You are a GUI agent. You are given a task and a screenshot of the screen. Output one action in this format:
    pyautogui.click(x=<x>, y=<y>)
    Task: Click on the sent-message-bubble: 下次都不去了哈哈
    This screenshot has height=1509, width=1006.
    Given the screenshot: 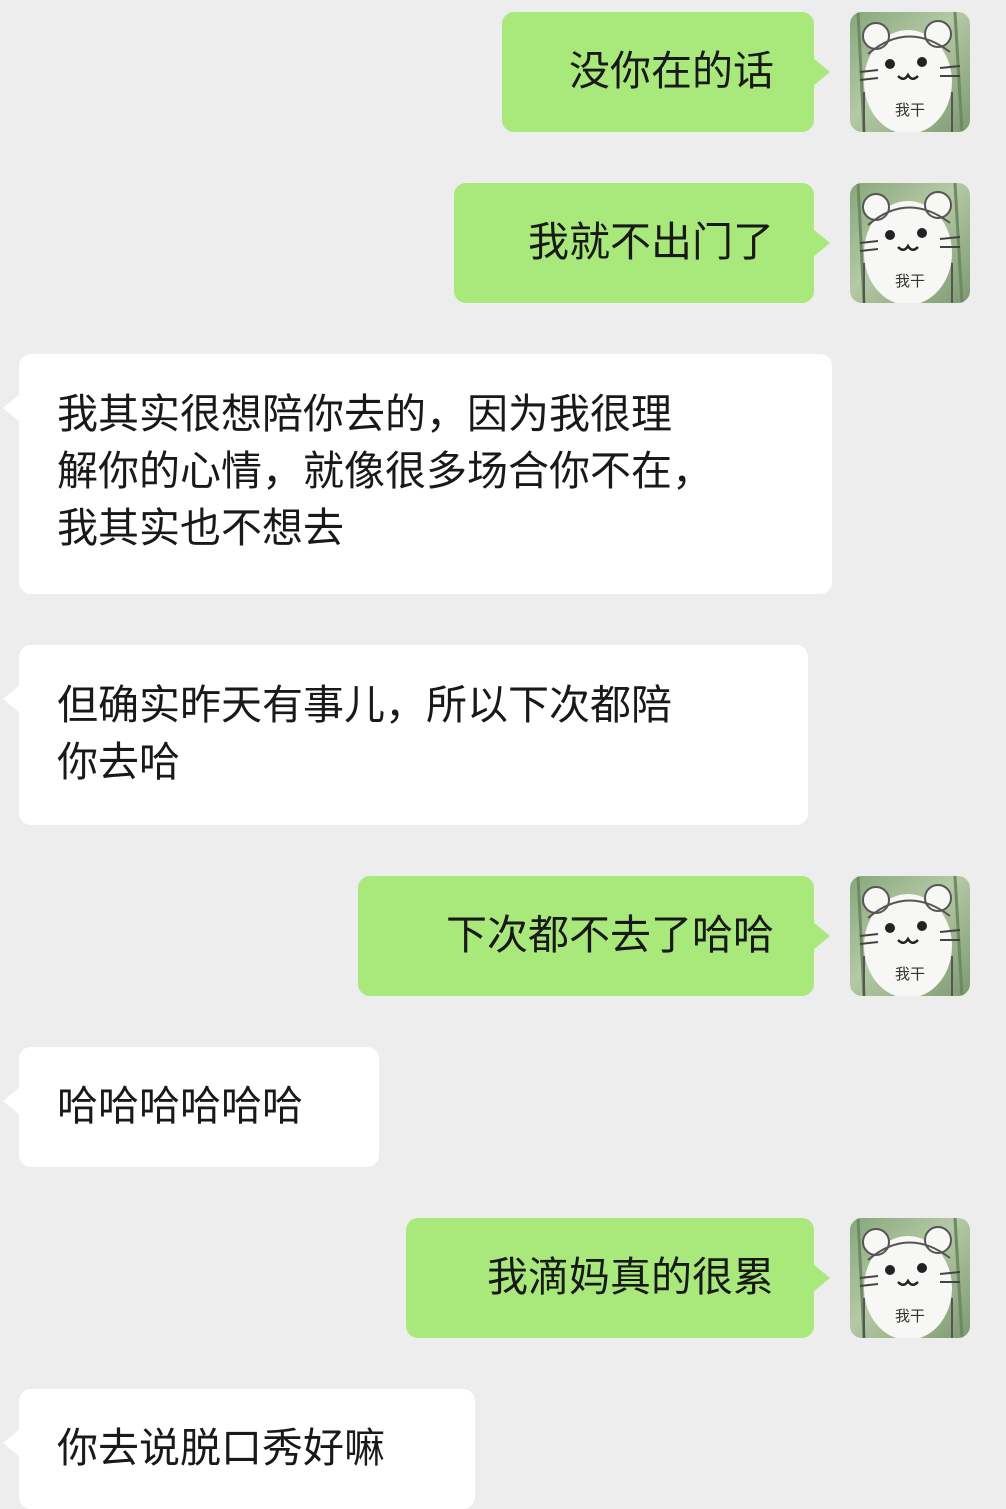 What is the action you would take?
    pyautogui.click(x=594, y=936)
    